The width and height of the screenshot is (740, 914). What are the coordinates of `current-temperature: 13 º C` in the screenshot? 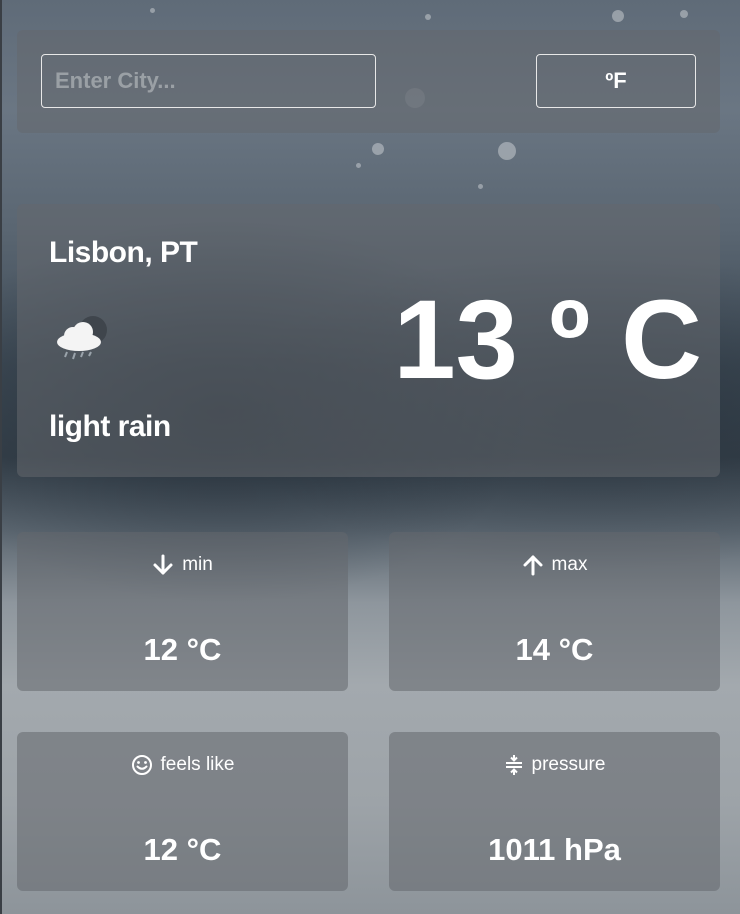 It's located at (547, 339).